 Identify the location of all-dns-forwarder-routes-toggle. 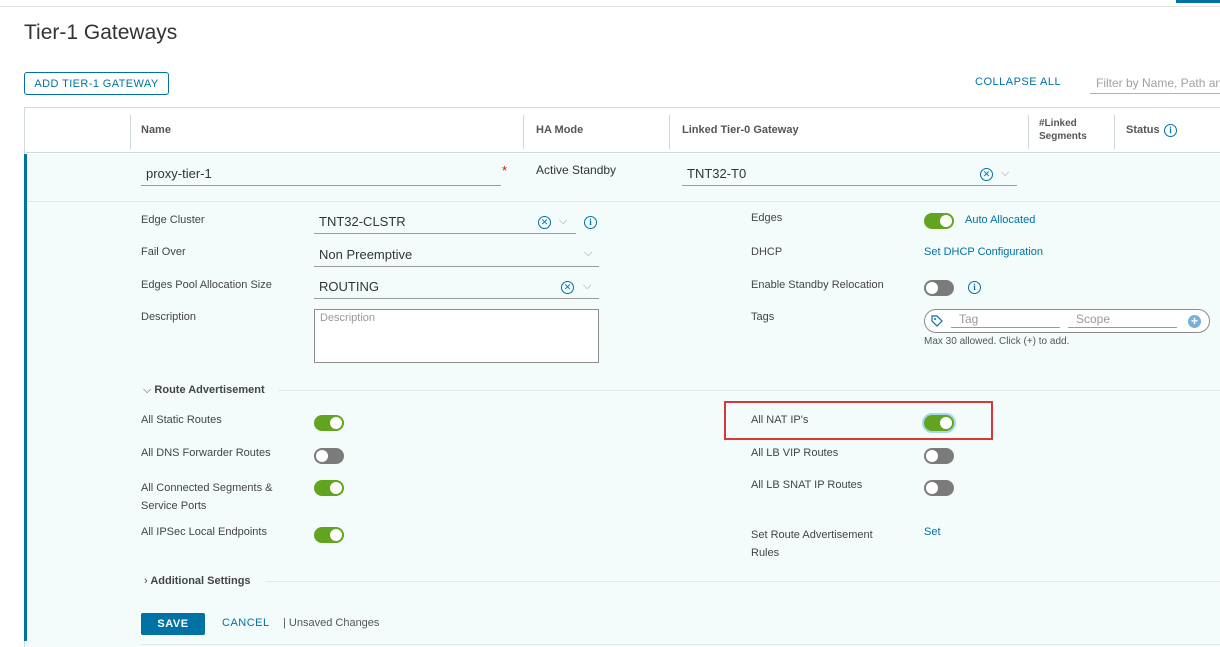
(329, 456).